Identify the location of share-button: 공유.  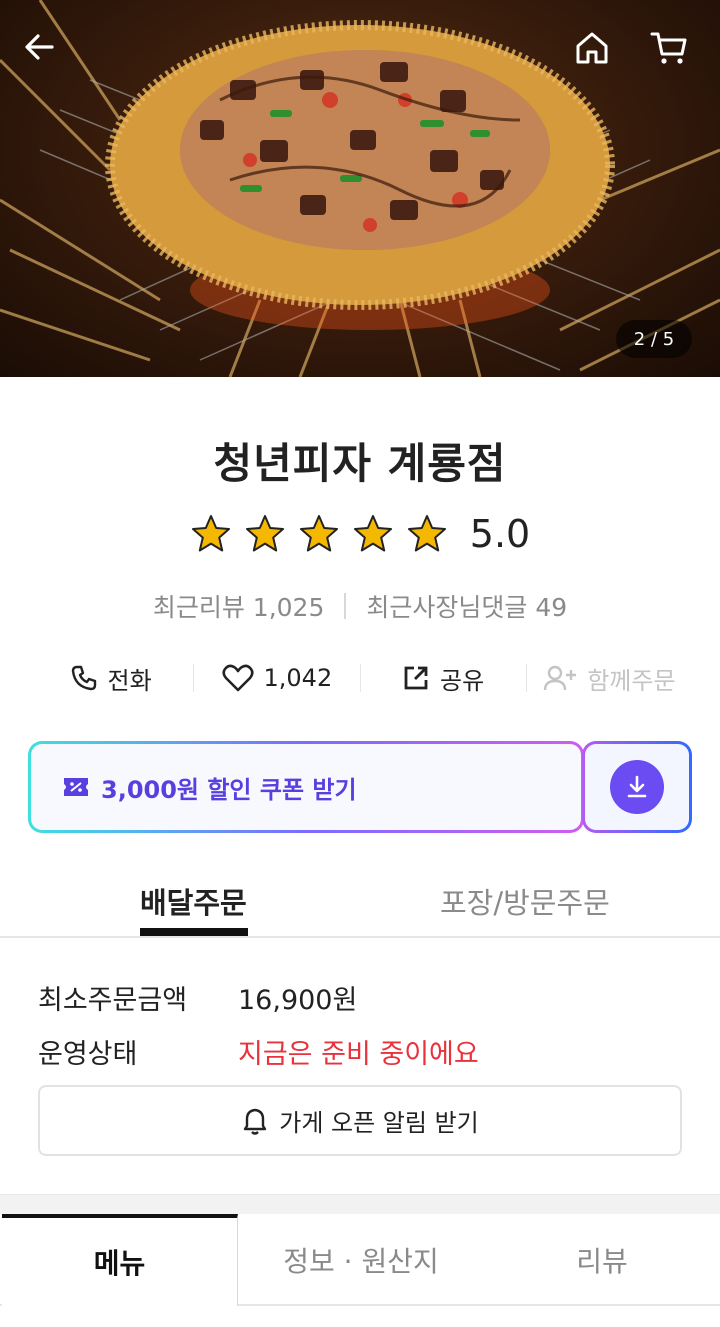
(443, 678).